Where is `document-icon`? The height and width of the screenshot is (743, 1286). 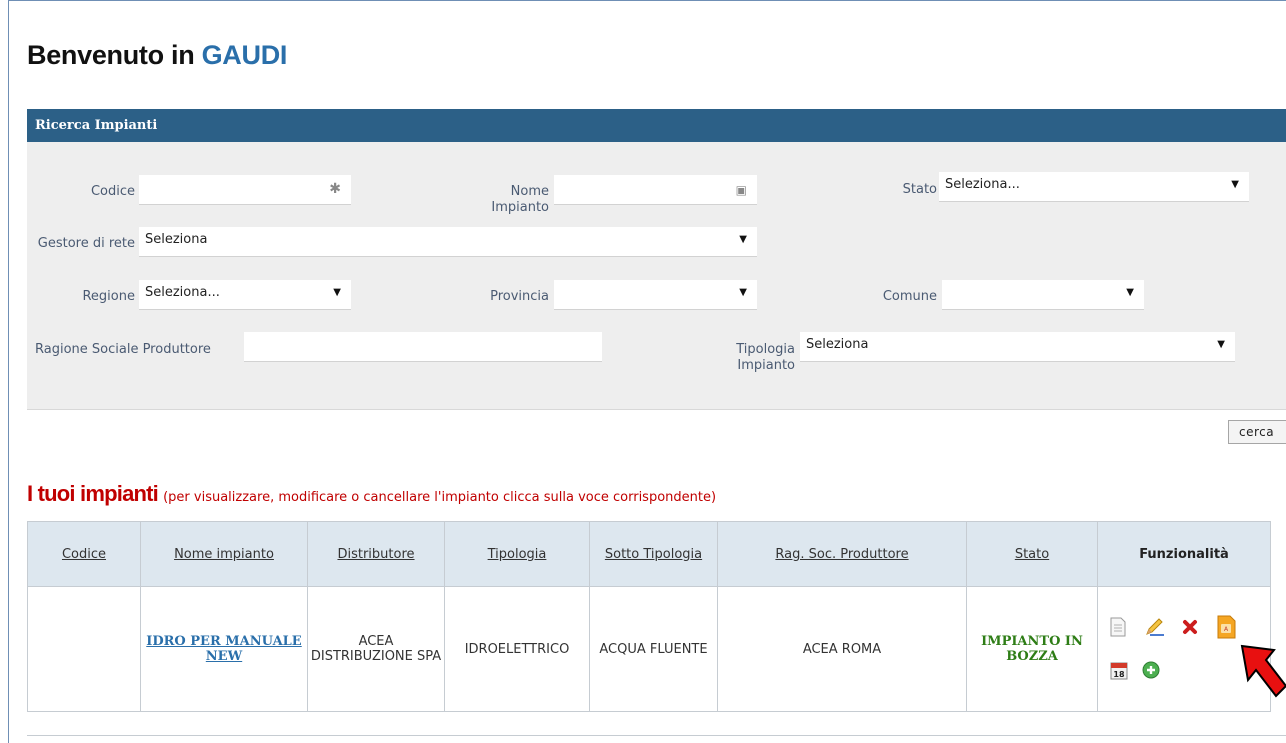
document-icon is located at coordinates (1118, 627).